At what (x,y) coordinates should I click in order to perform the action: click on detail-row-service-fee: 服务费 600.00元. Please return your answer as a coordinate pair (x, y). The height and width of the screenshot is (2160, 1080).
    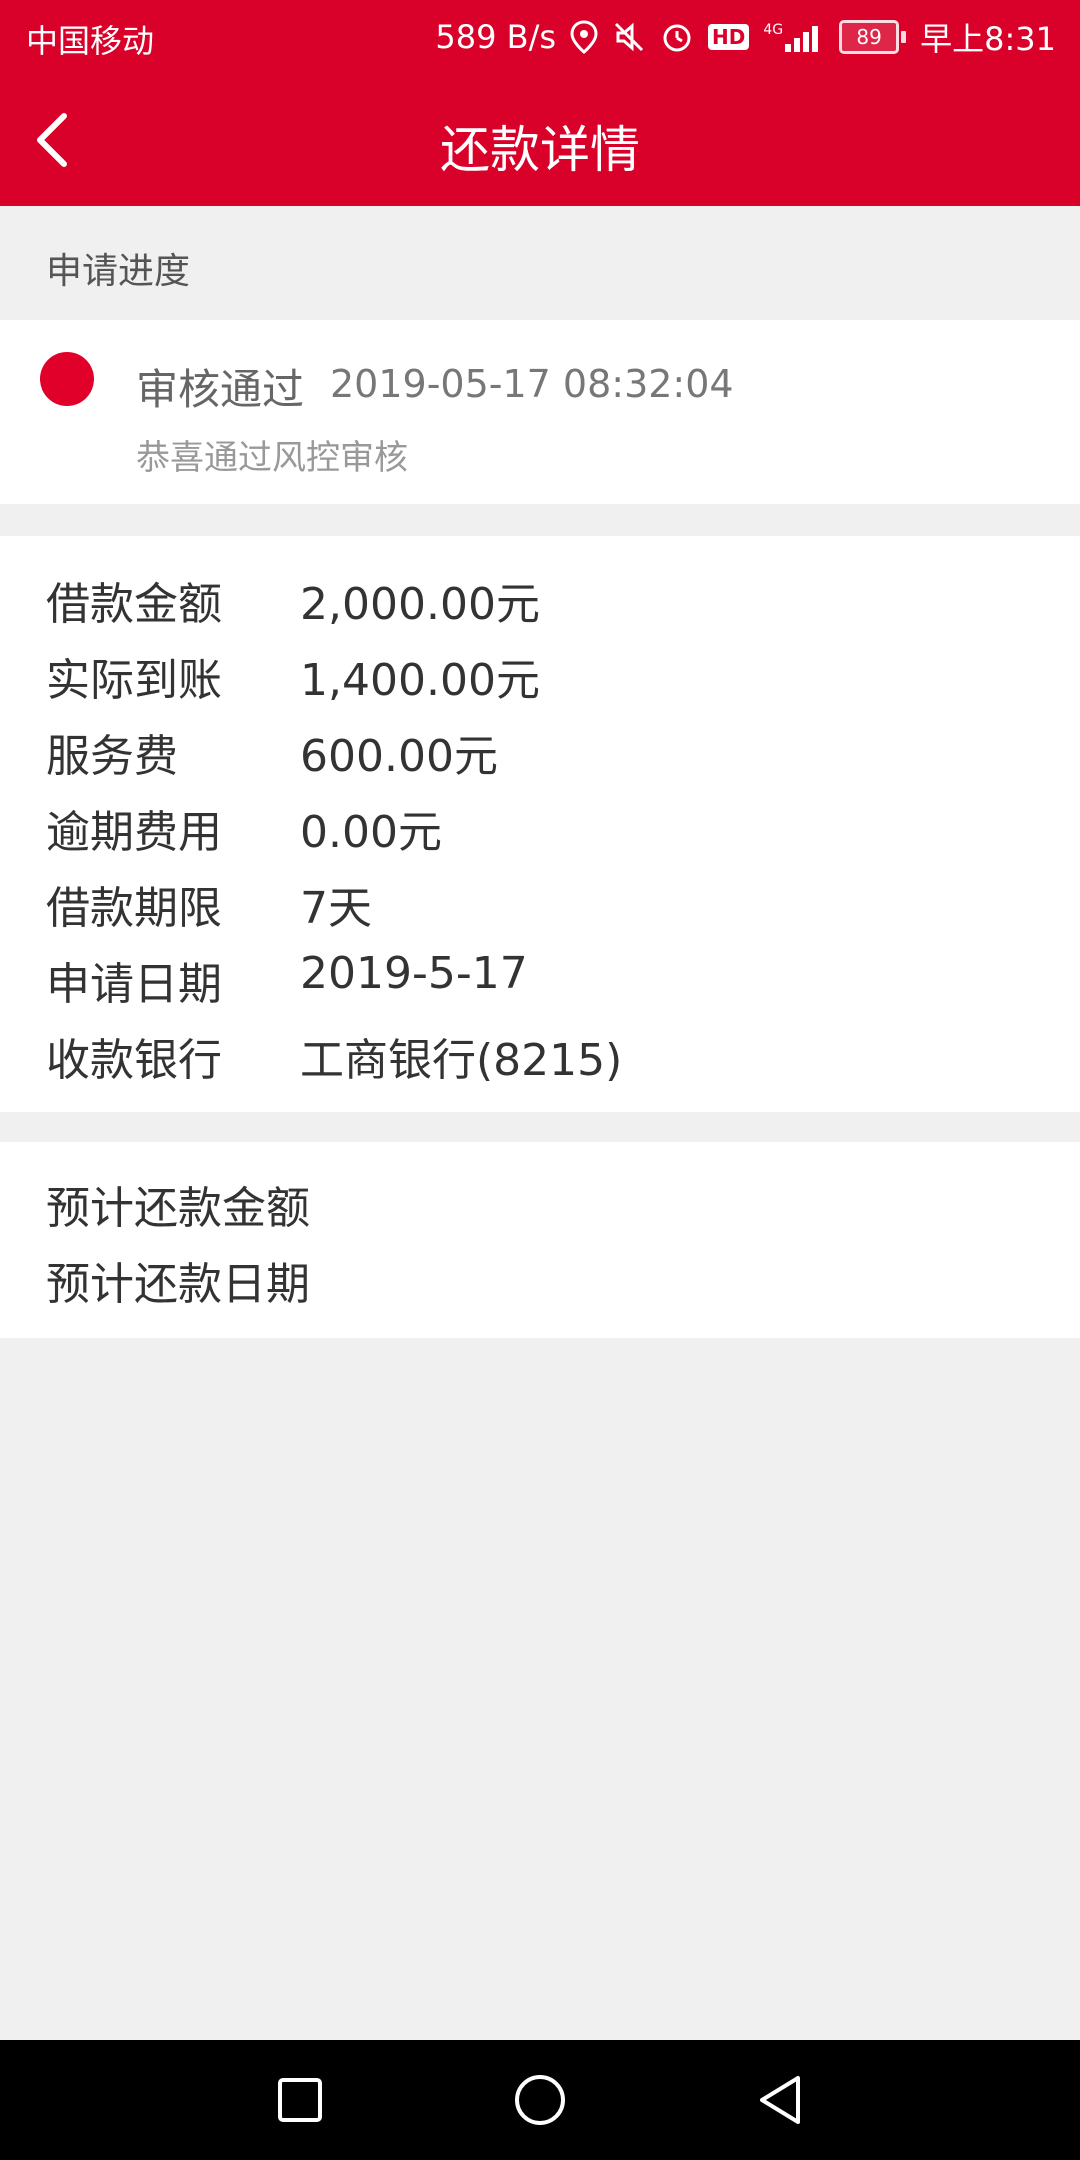
    Looking at the image, I should click on (540, 755).